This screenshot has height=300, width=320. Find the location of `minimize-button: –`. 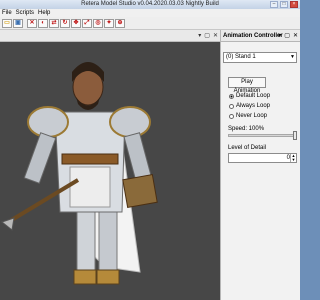

minimize-button: – is located at coordinates (274, 4).